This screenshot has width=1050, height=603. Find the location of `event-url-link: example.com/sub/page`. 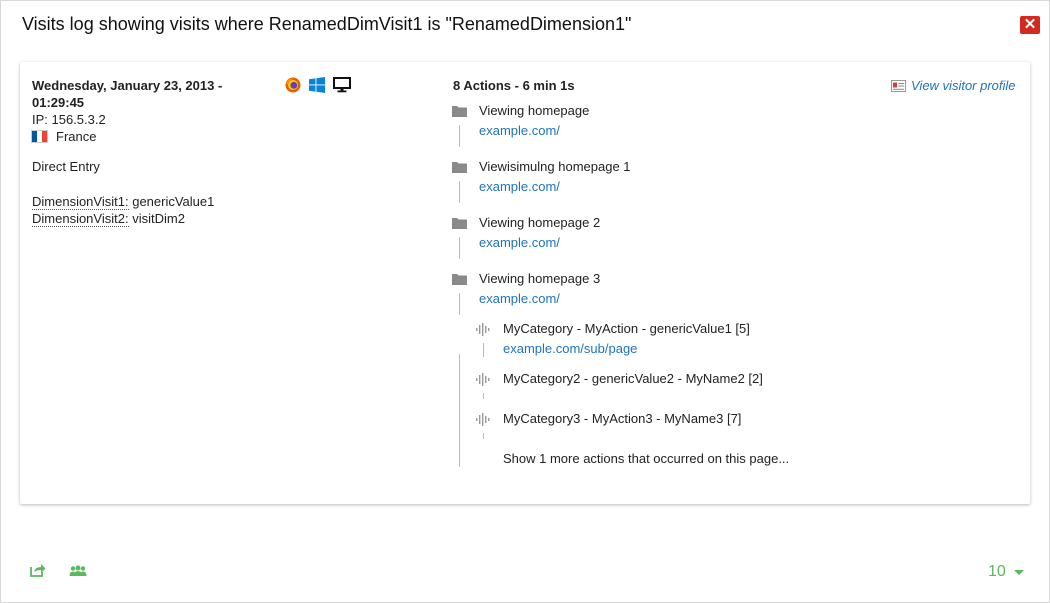

event-url-link: example.com/sub/page is located at coordinates (570, 348).